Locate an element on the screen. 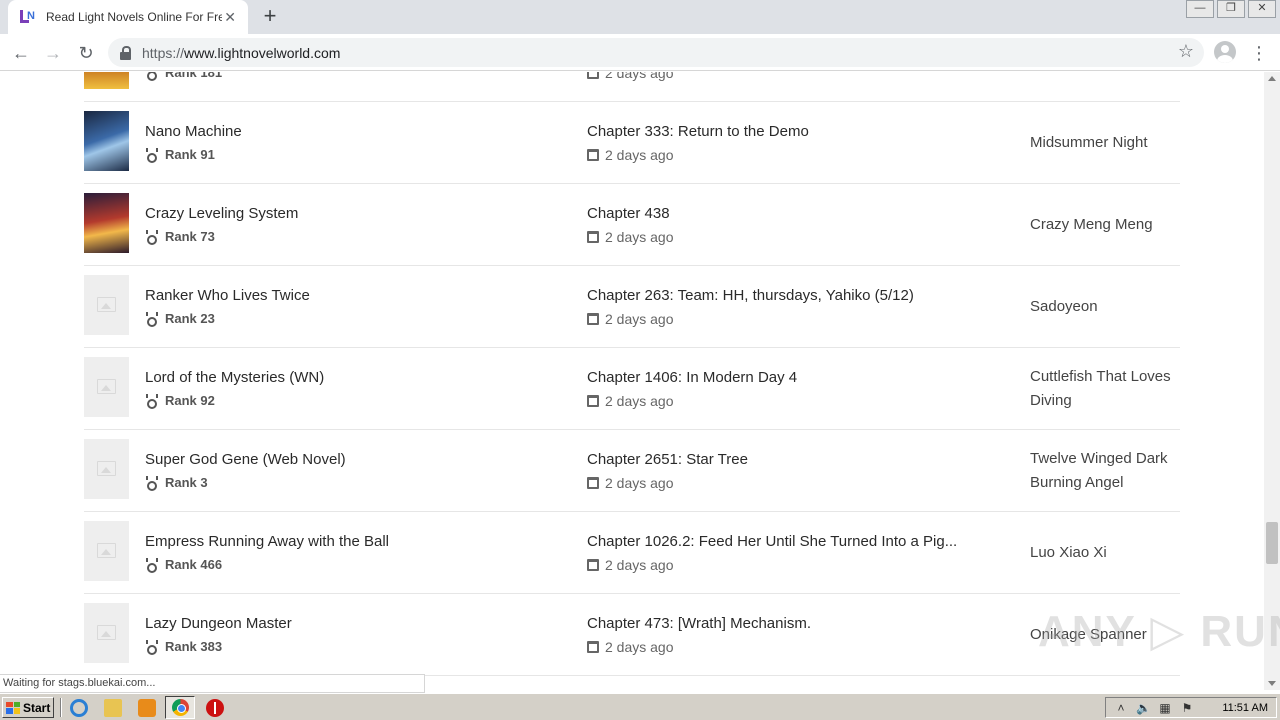 The image size is (1280, 720). latest-chapter-link: Chapter 2651: Star Tree is located at coordinates (667, 459).